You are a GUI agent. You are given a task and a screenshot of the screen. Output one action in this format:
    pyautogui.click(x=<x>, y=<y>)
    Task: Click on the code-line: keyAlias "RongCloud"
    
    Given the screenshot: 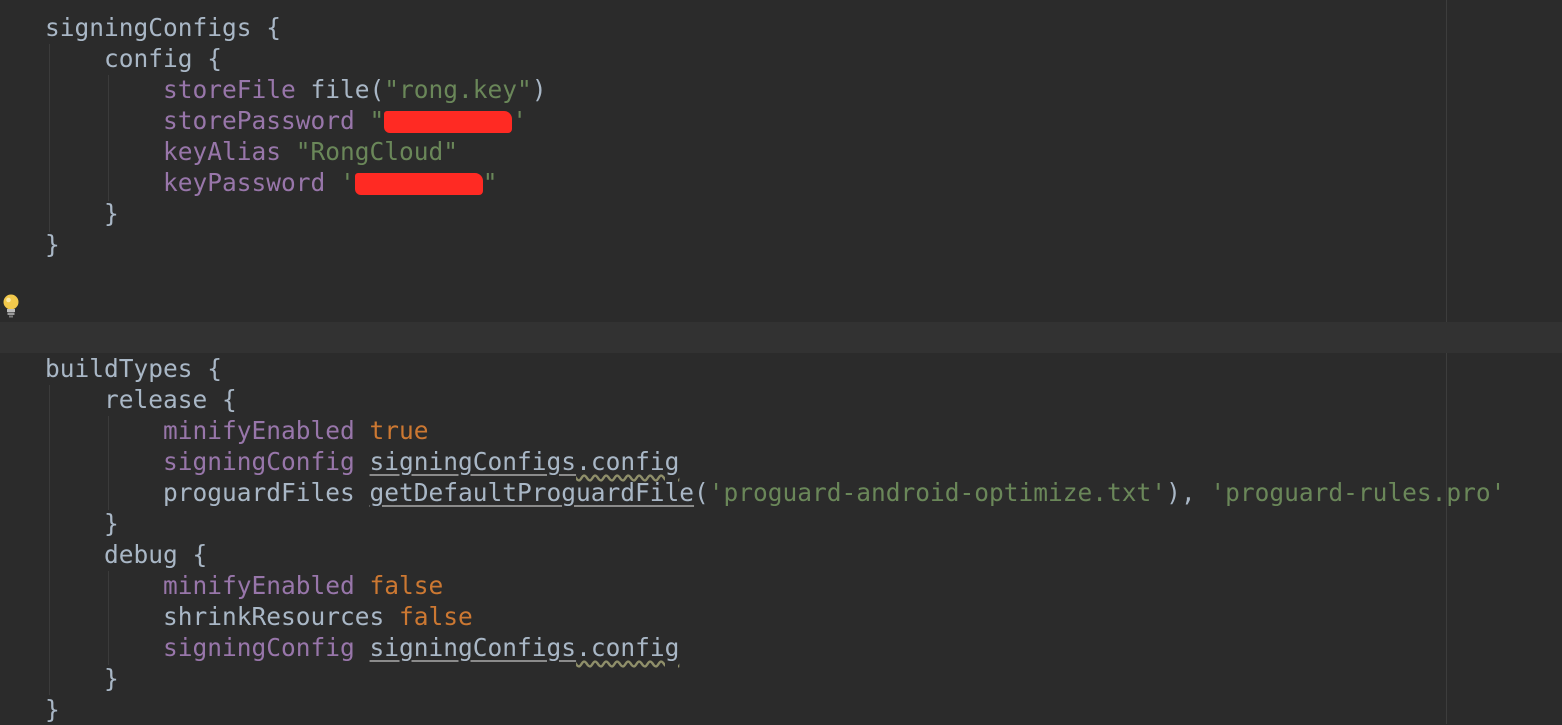 What is the action you would take?
    pyautogui.click(x=251, y=151)
    